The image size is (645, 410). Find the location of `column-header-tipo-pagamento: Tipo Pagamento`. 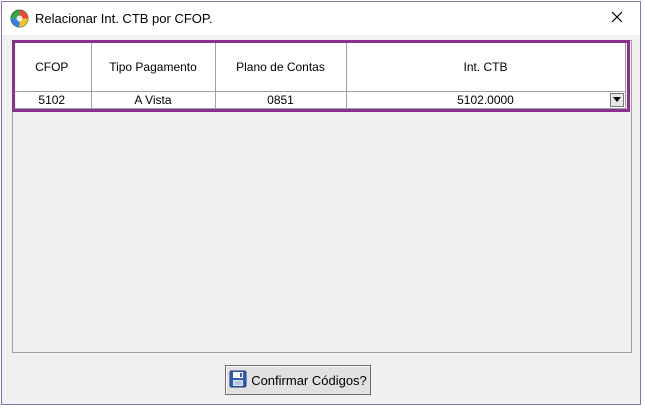

column-header-tipo-pagamento: Tipo Pagamento is located at coordinates (153, 67).